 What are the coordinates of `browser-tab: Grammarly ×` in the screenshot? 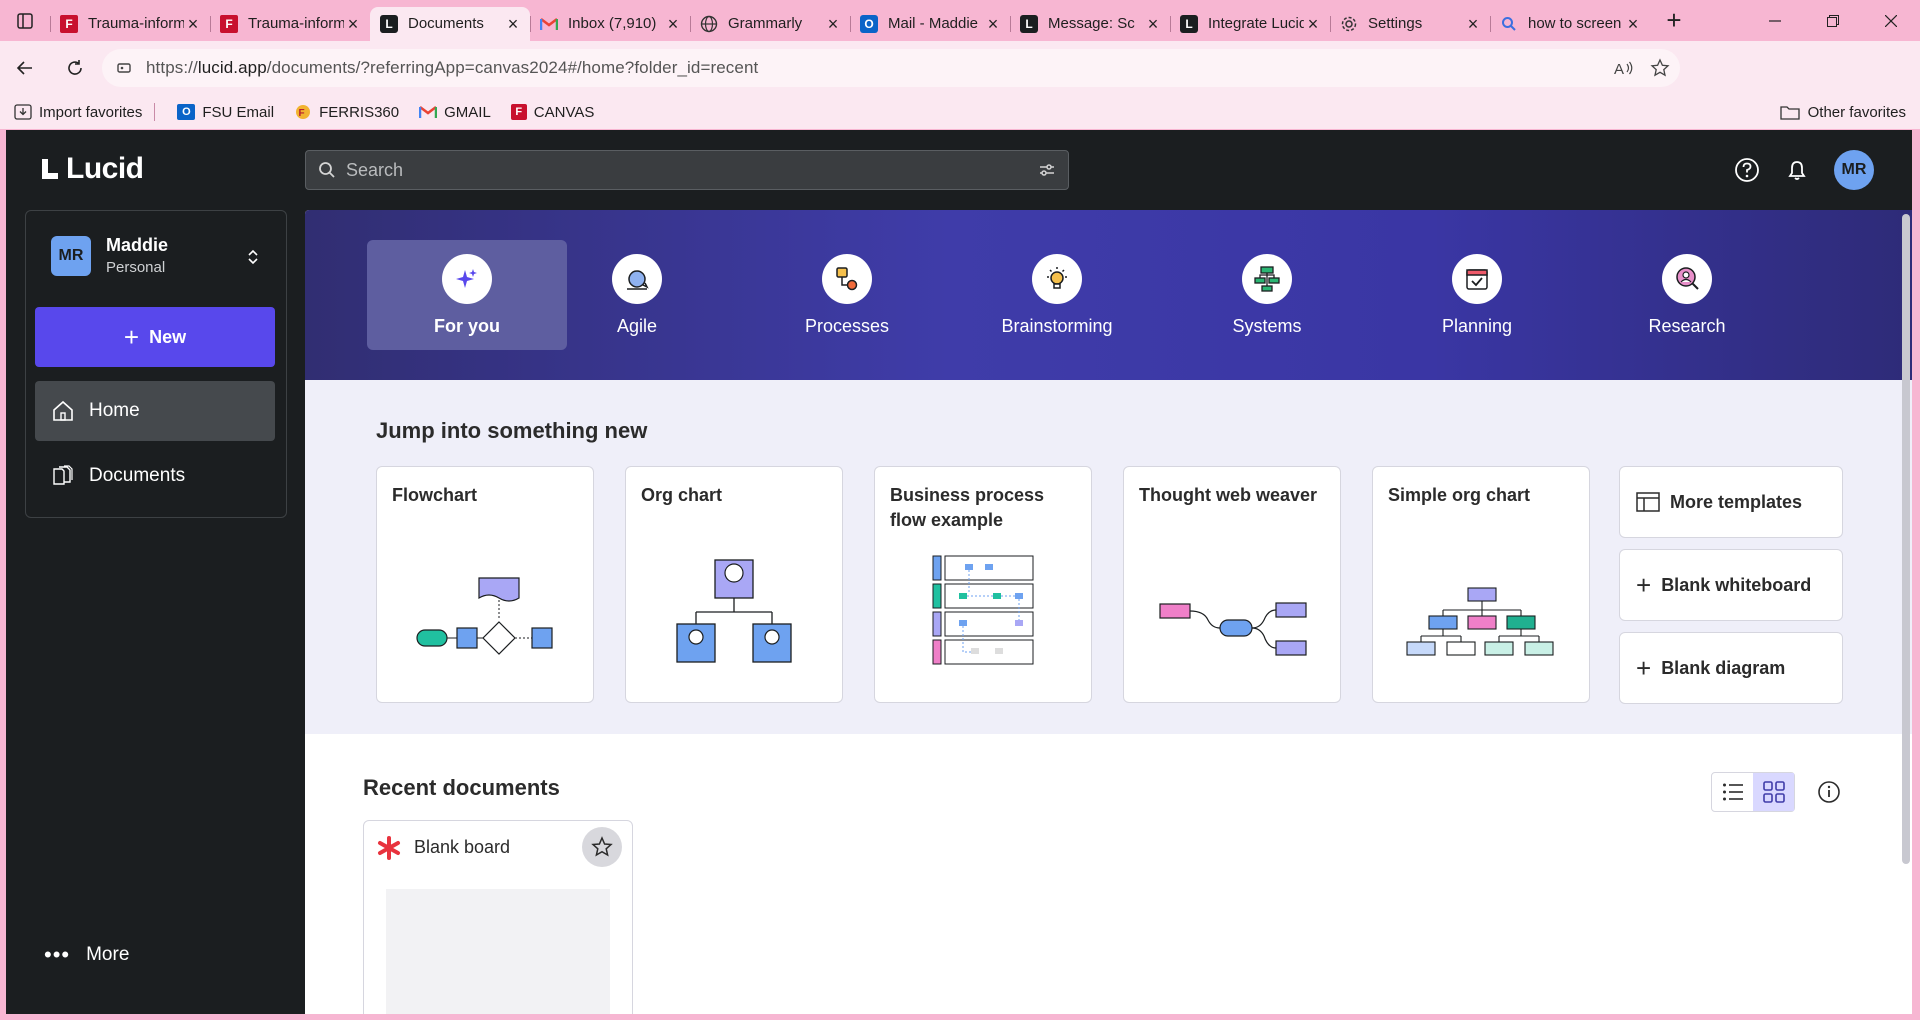 It's located at (770, 24).